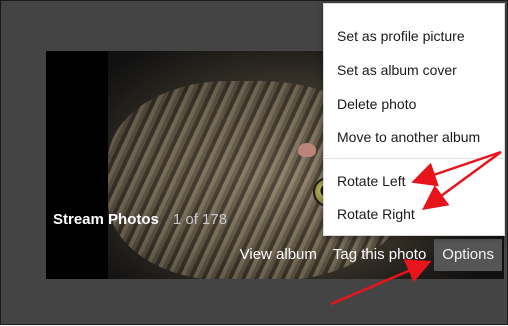  Describe the element at coordinates (468, 255) in the screenshot. I see `options-button: Options` at that location.